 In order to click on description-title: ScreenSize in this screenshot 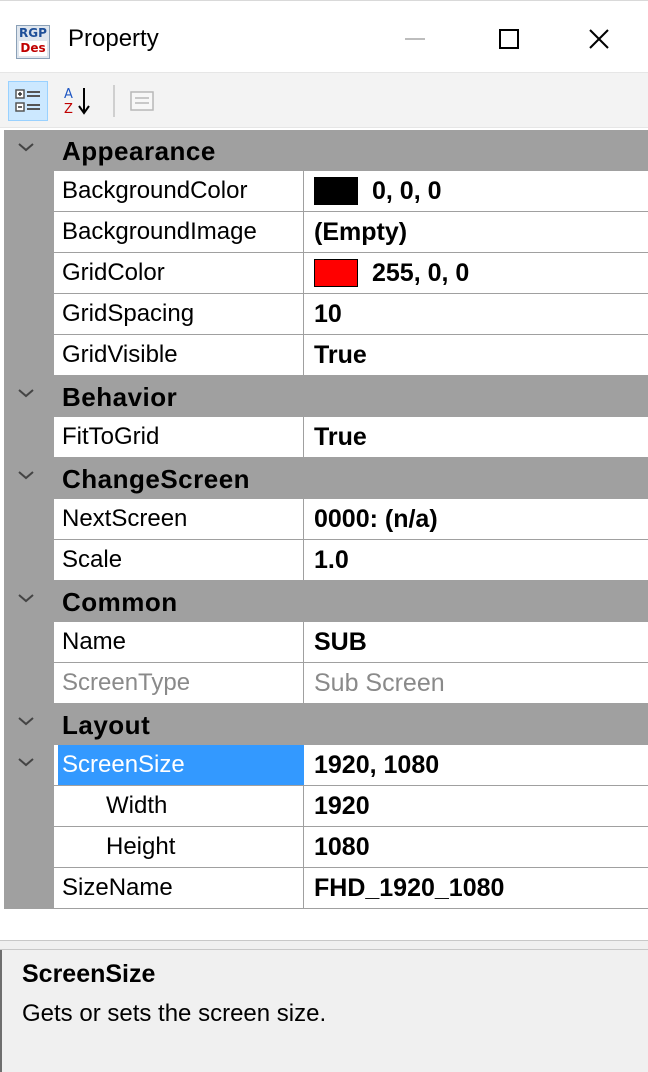, I will do `click(89, 974)`.